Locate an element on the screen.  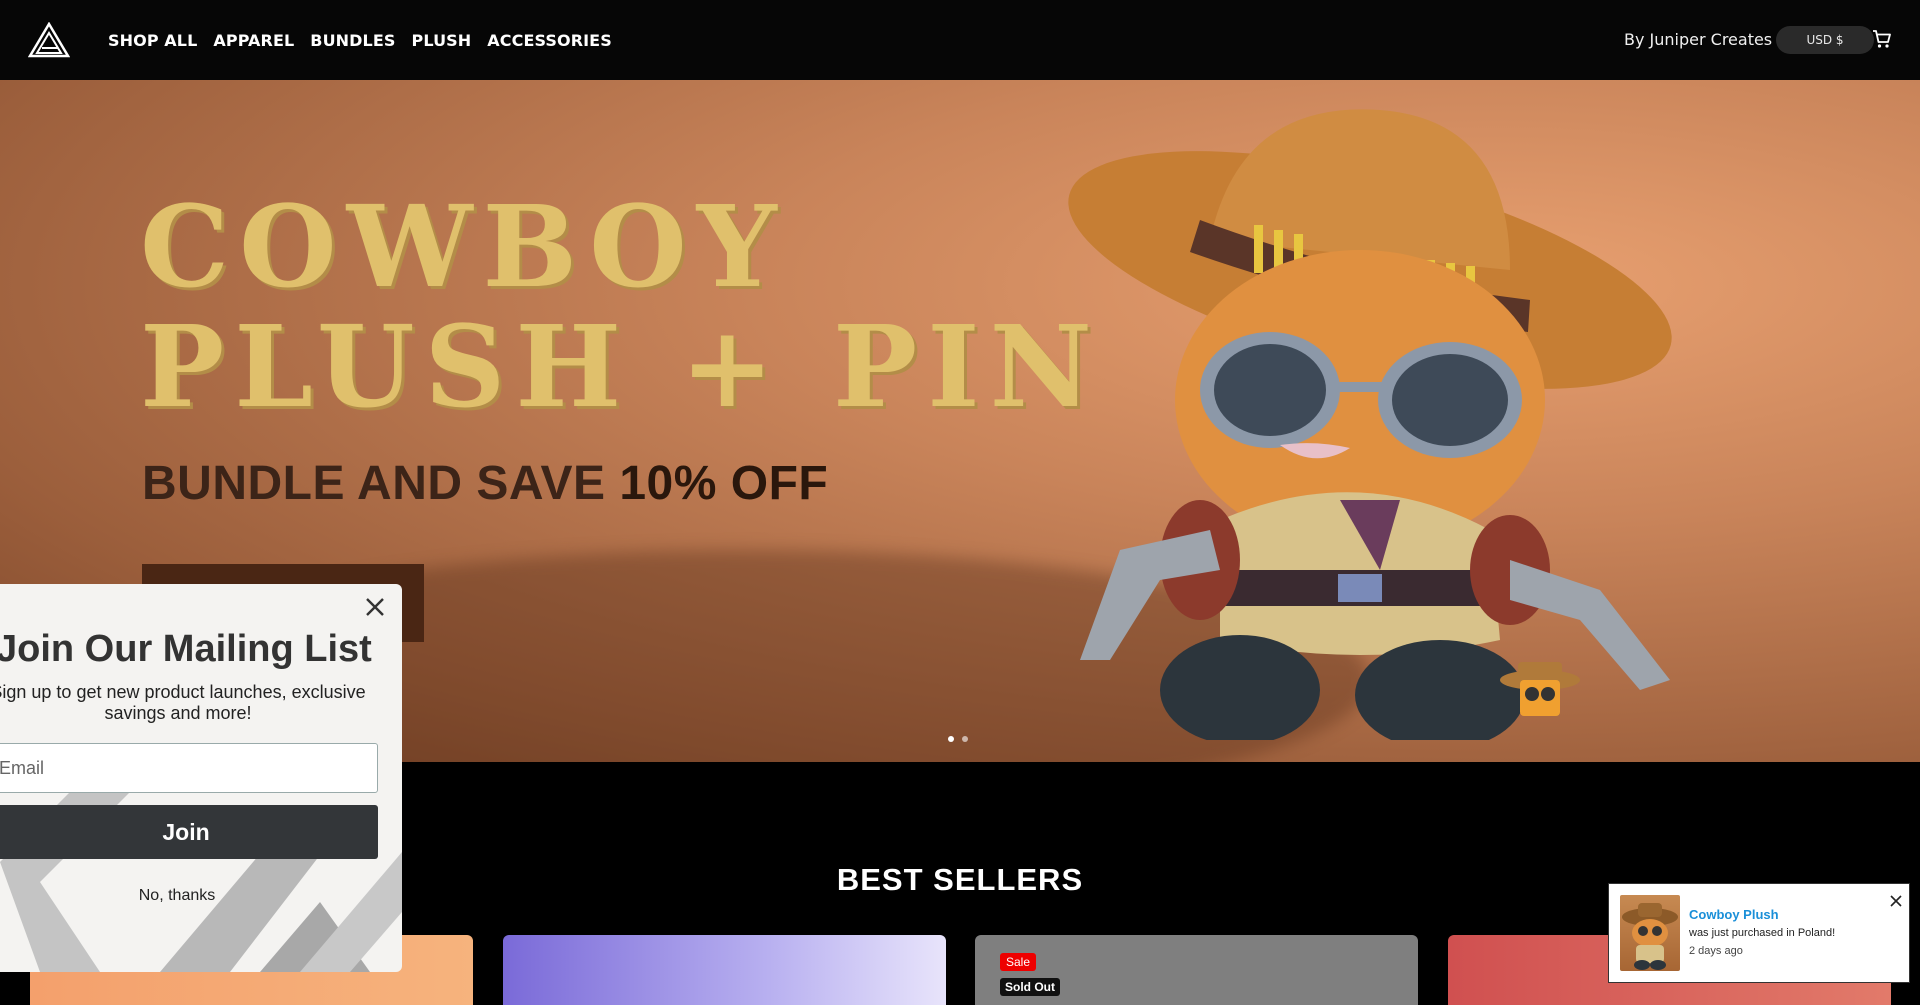
cowboy-plush-thumbnail is located at coordinates (1650, 936).